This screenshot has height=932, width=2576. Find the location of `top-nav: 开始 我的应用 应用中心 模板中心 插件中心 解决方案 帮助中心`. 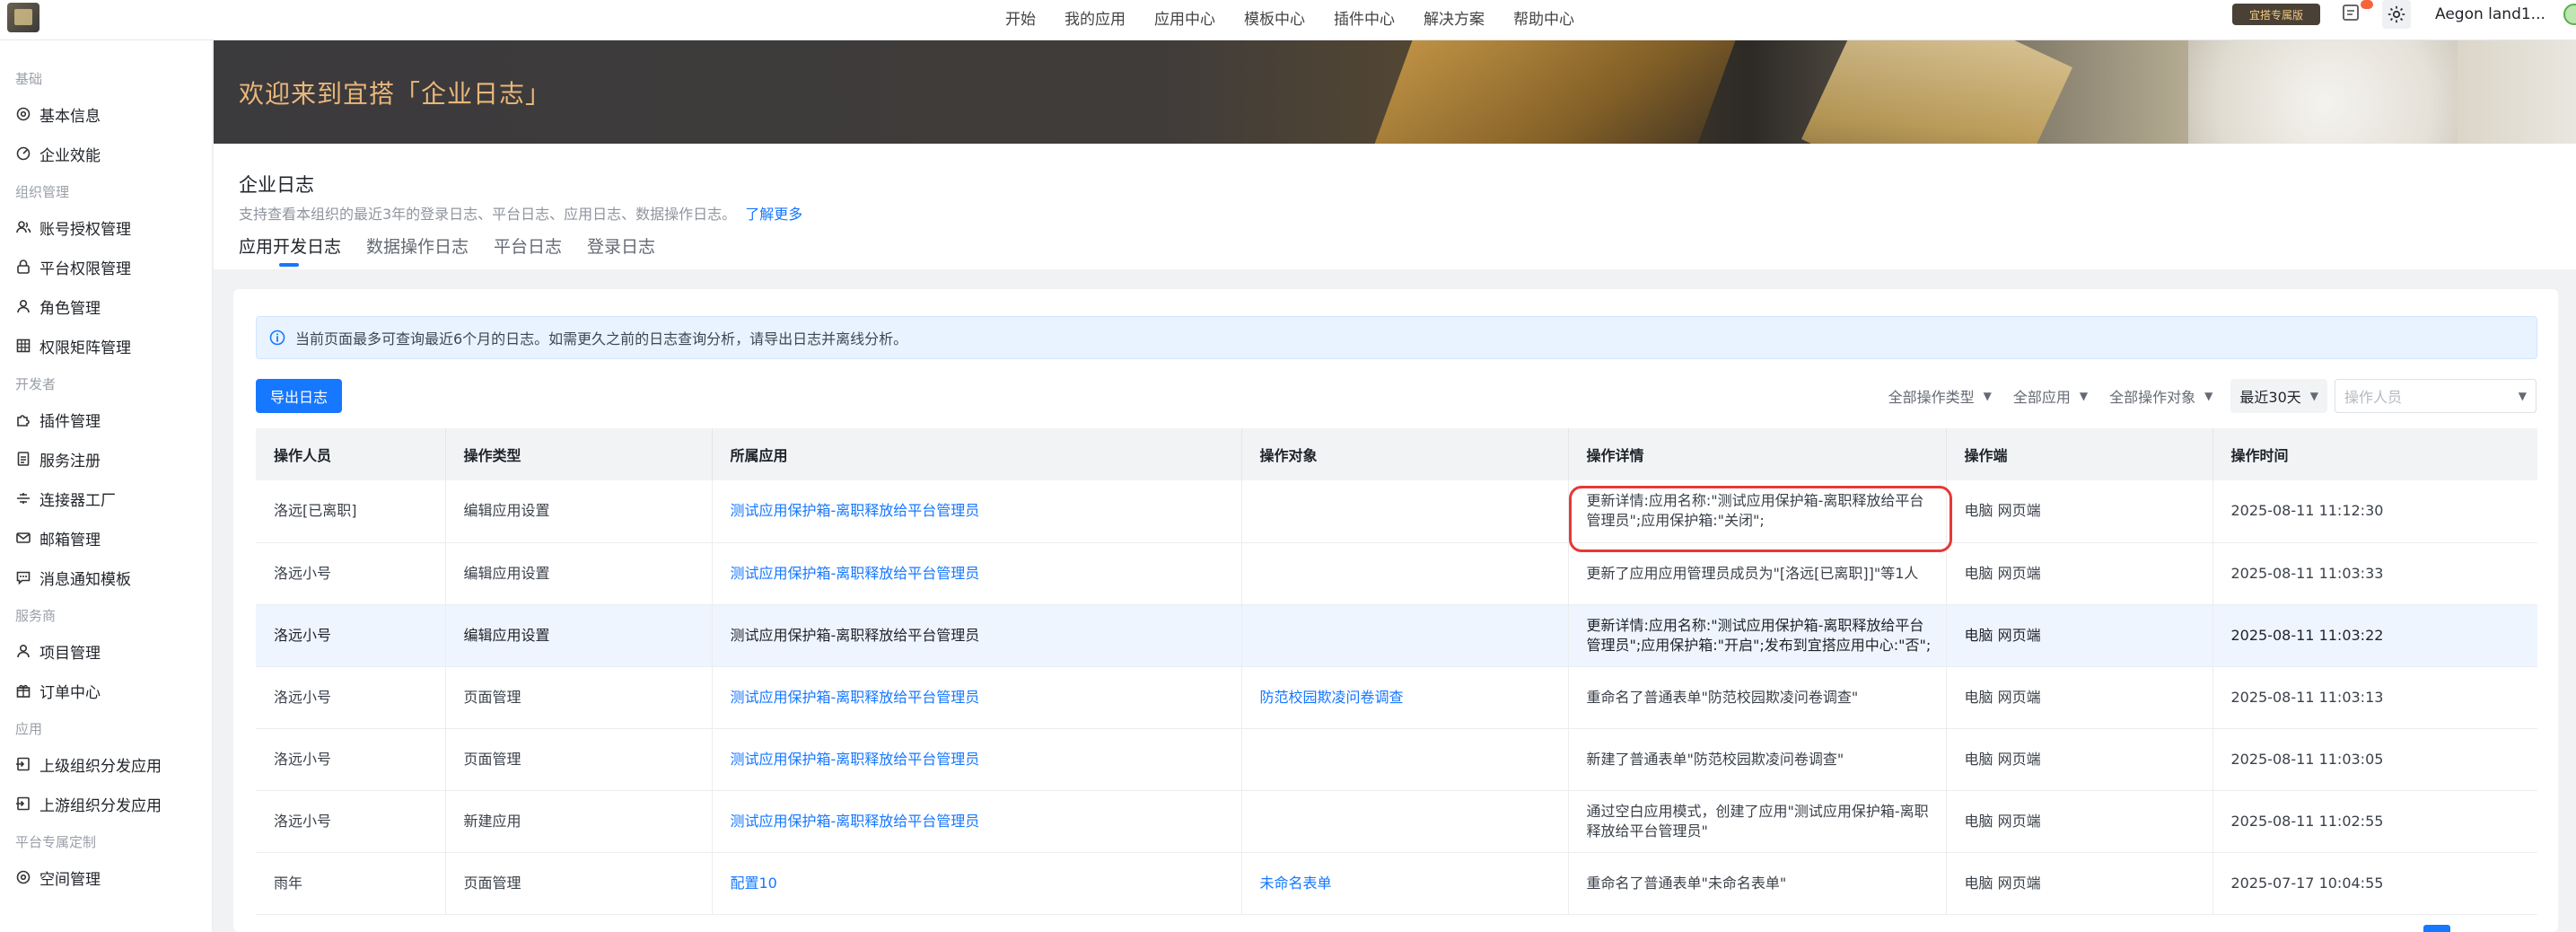

top-nav: 开始 我的应用 应用中心 模板中心 插件中心 解决方案 帮助中心 is located at coordinates (1289, 17).